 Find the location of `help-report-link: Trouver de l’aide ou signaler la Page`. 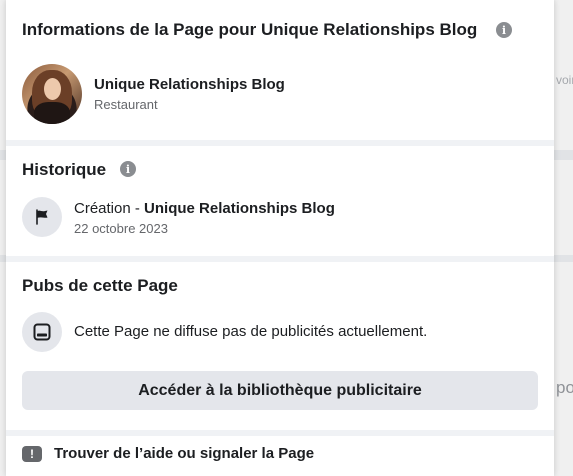

help-report-link: Trouver de l’aide ou signaler la Page is located at coordinates (184, 453).